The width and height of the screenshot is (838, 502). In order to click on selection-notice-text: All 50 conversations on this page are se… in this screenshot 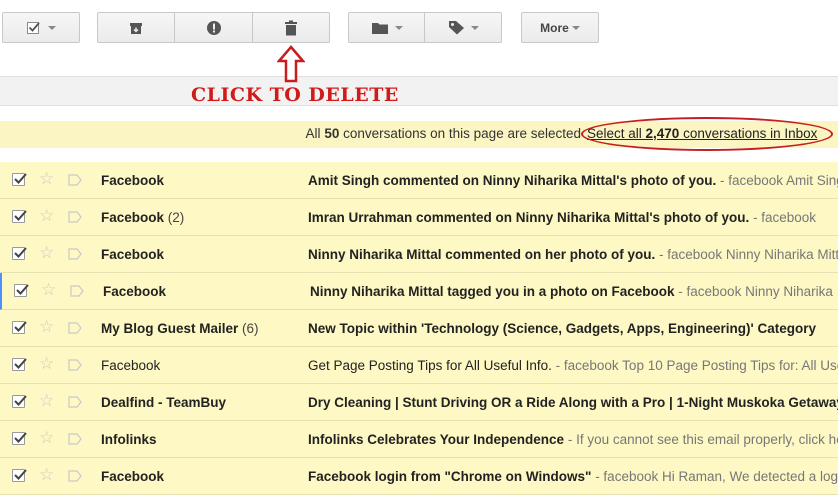, I will do `click(443, 133)`.